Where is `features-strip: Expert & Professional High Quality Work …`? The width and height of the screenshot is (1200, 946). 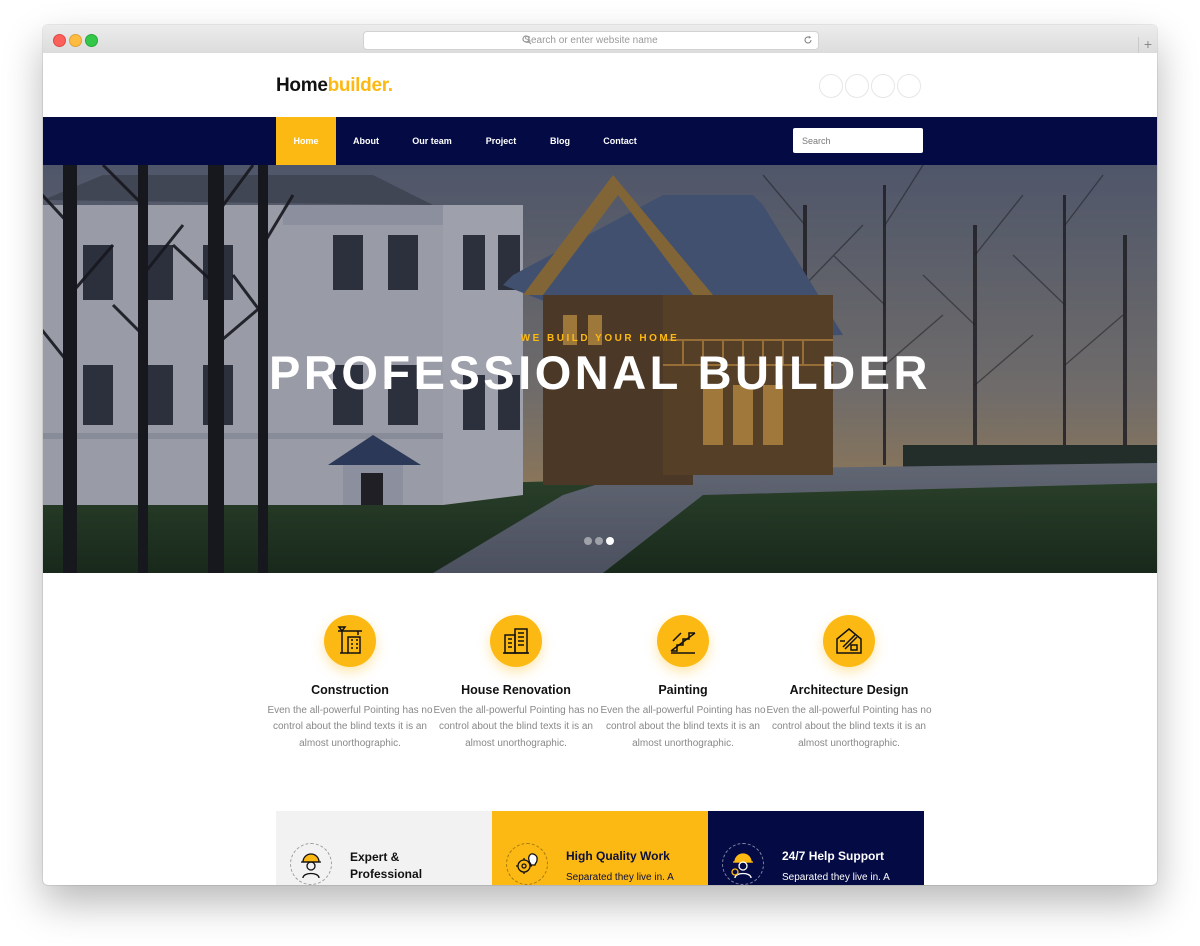 features-strip: Expert & Professional High Quality Work … is located at coordinates (600, 848).